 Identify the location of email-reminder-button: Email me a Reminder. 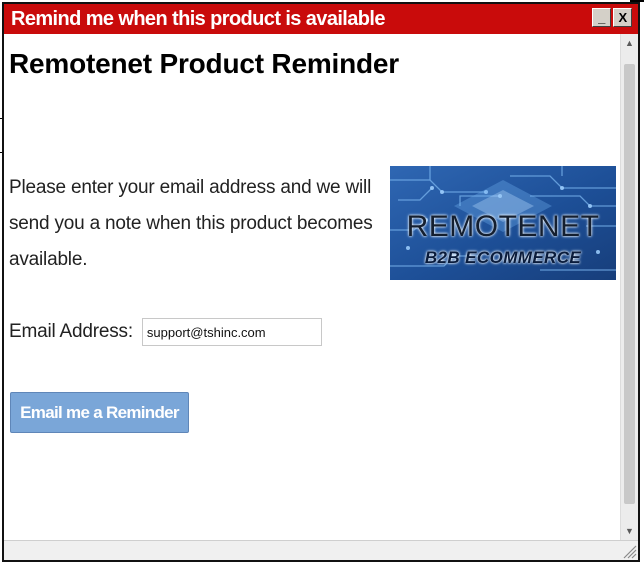
(99, 412).